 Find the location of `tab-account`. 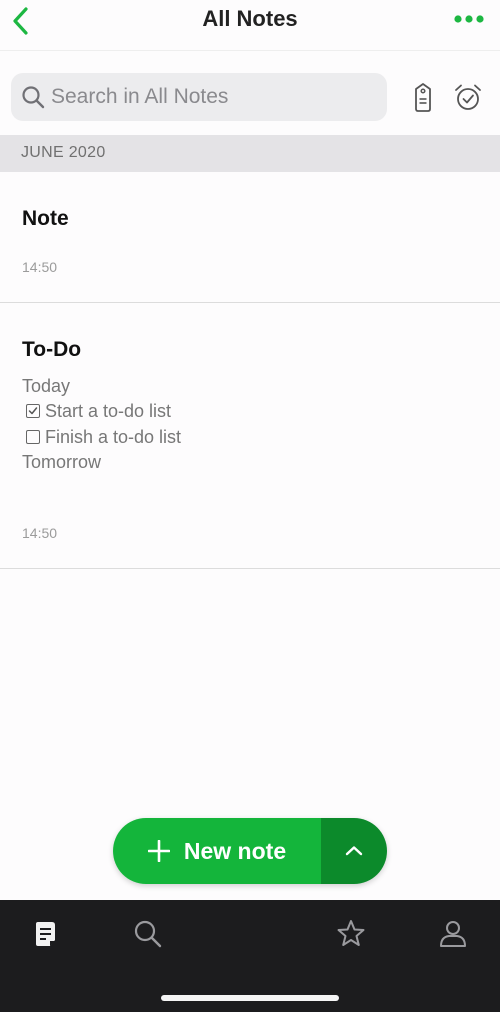

tab-account is located at coordinates (453, 934).